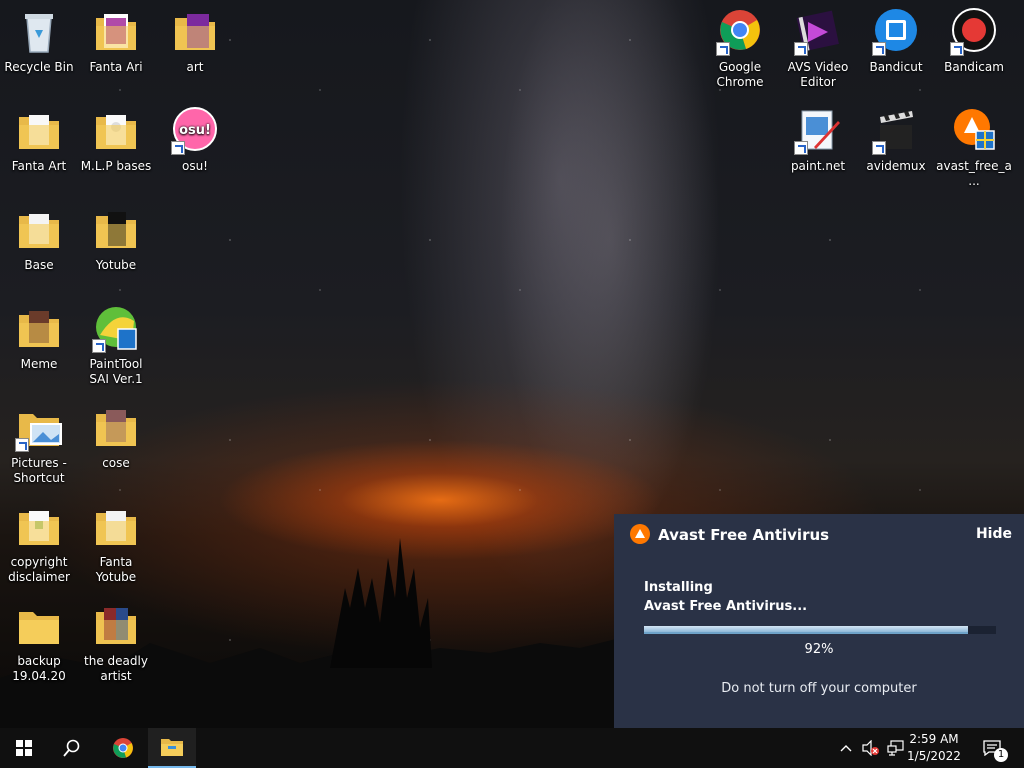  I want to click on icon-label: copyright disclaimer, so click(39, 569).